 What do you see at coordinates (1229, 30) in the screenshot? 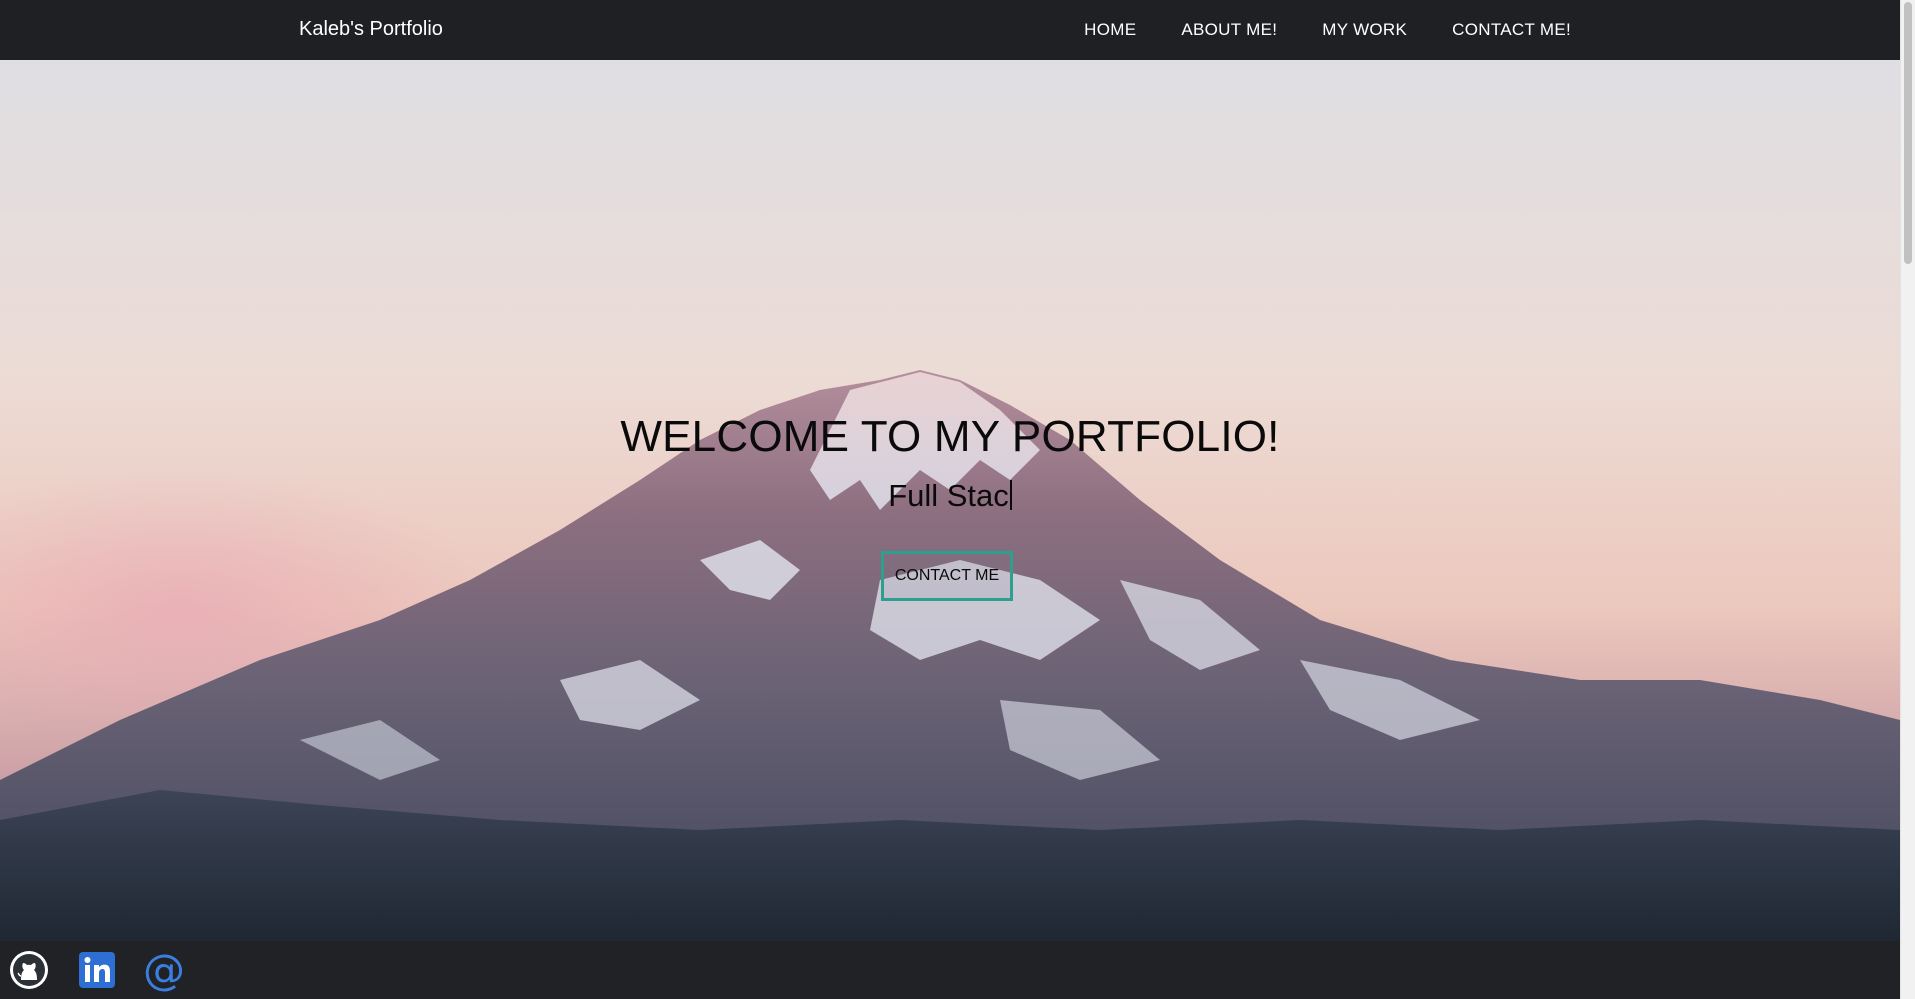
I see `nav-about-link: ABOUT ME!` at bounding box center [1229, 30].